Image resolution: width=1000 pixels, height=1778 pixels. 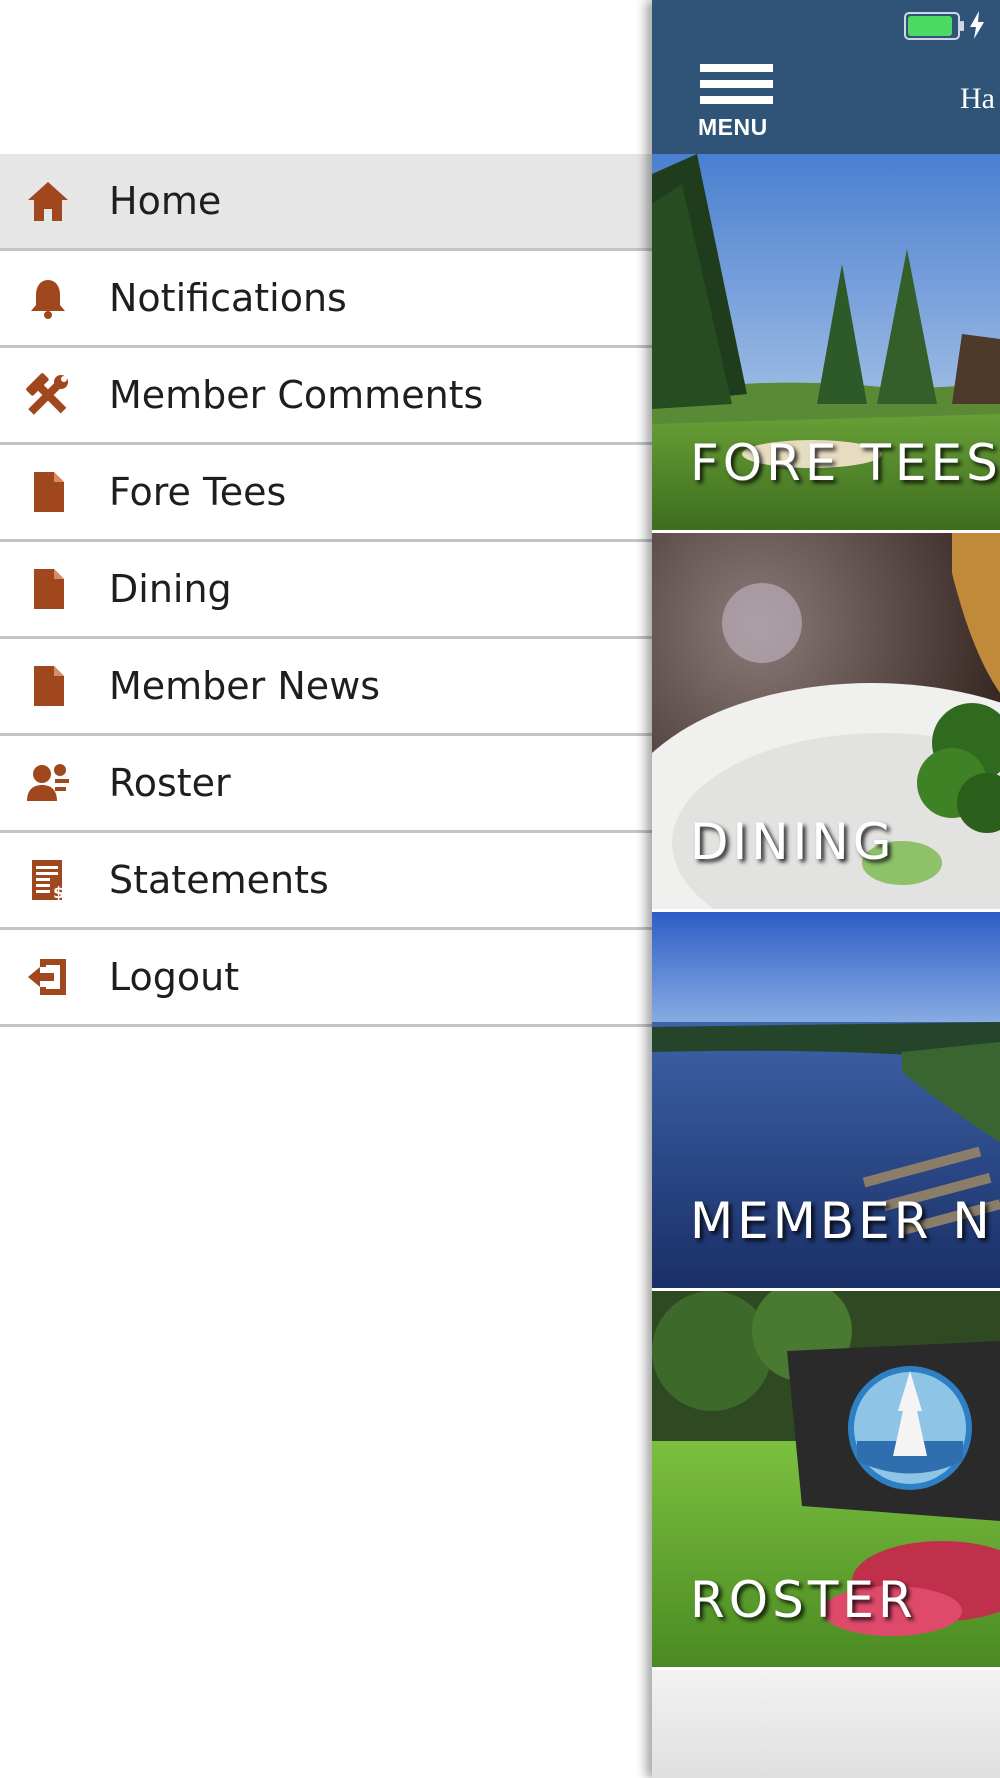 I want to click on drawer-item-label: Notifications, so click(x=228, y=298).